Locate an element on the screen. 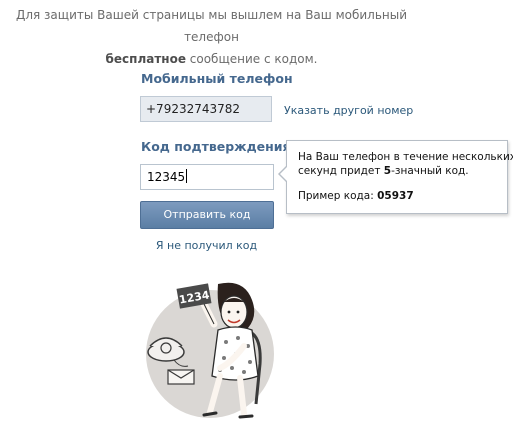  text-caret is located at coordinates (187, 176).